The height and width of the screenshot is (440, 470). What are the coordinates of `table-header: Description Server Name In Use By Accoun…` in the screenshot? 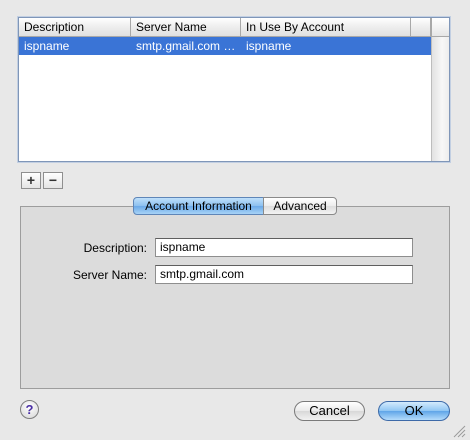 It's located at (225, 27).